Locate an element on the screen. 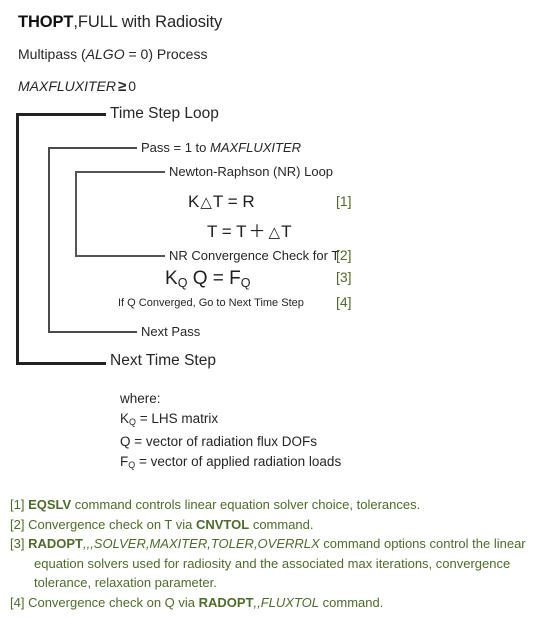 This screenshot has width=542, height=618. legend-fq-text: = vector of applied radiation loads is located at coordinates (238, 461).